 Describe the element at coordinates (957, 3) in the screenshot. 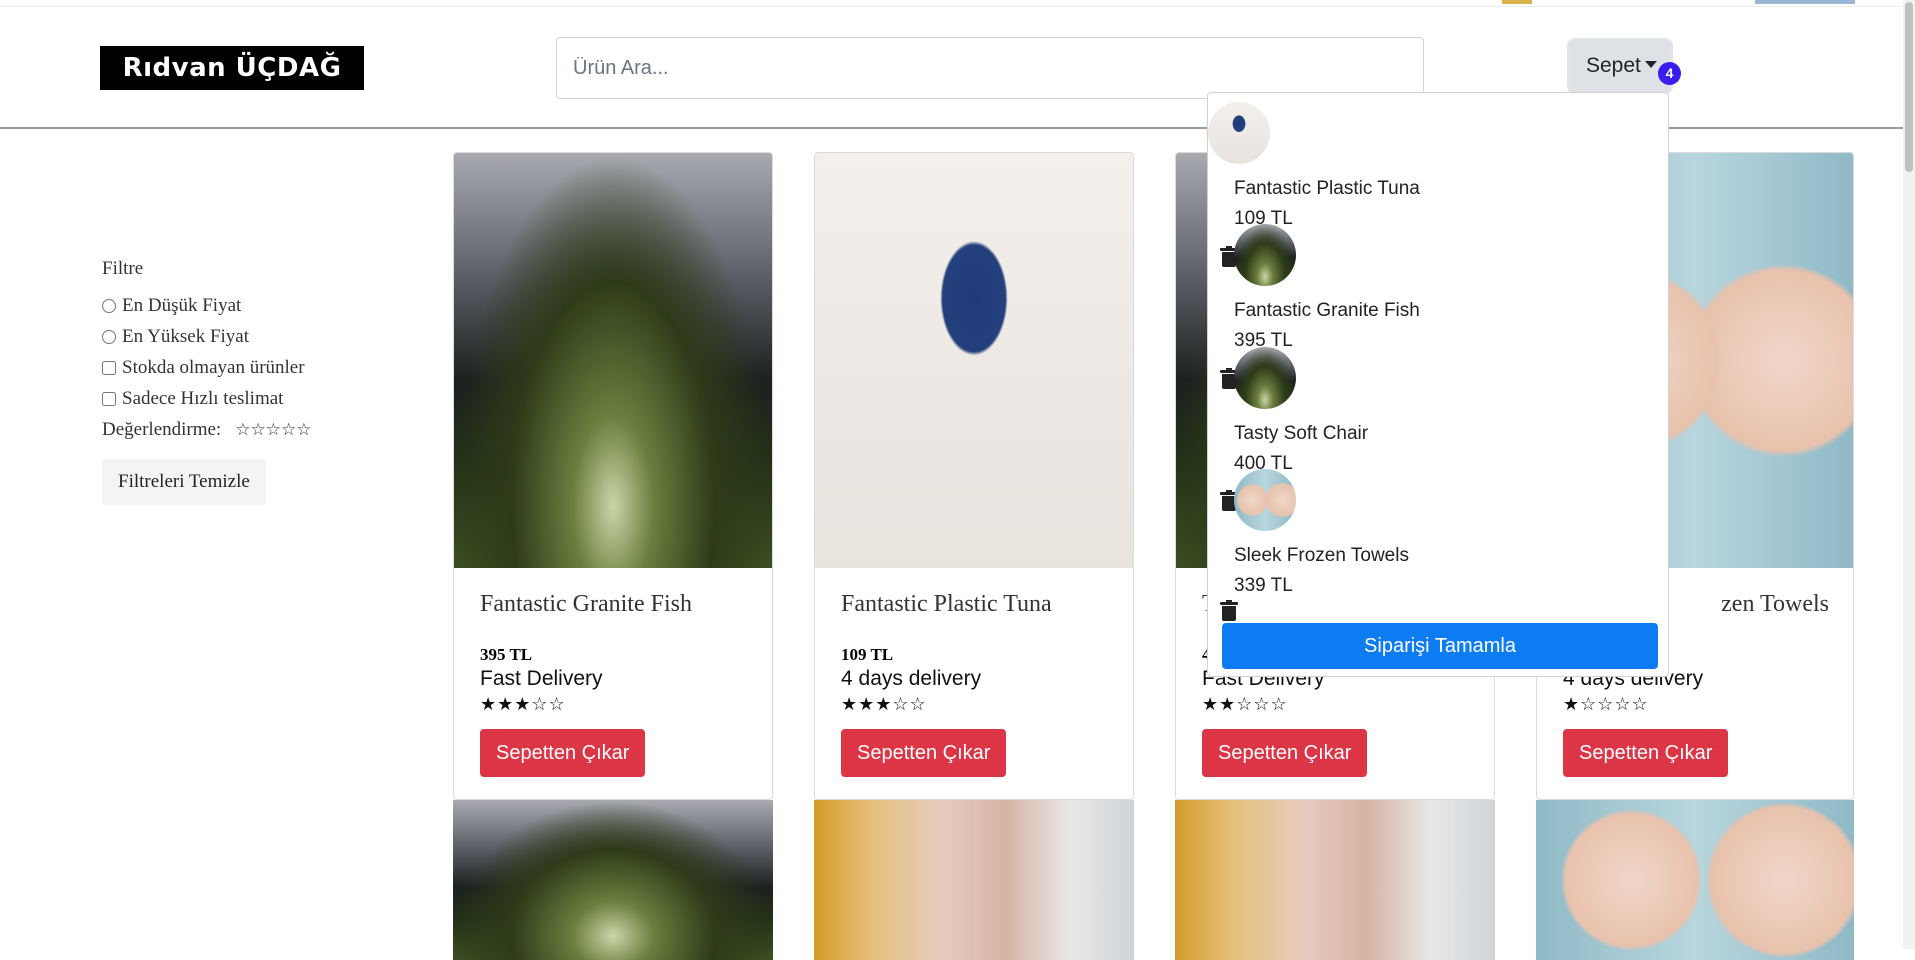

I see `browser-top-strip` at that location.